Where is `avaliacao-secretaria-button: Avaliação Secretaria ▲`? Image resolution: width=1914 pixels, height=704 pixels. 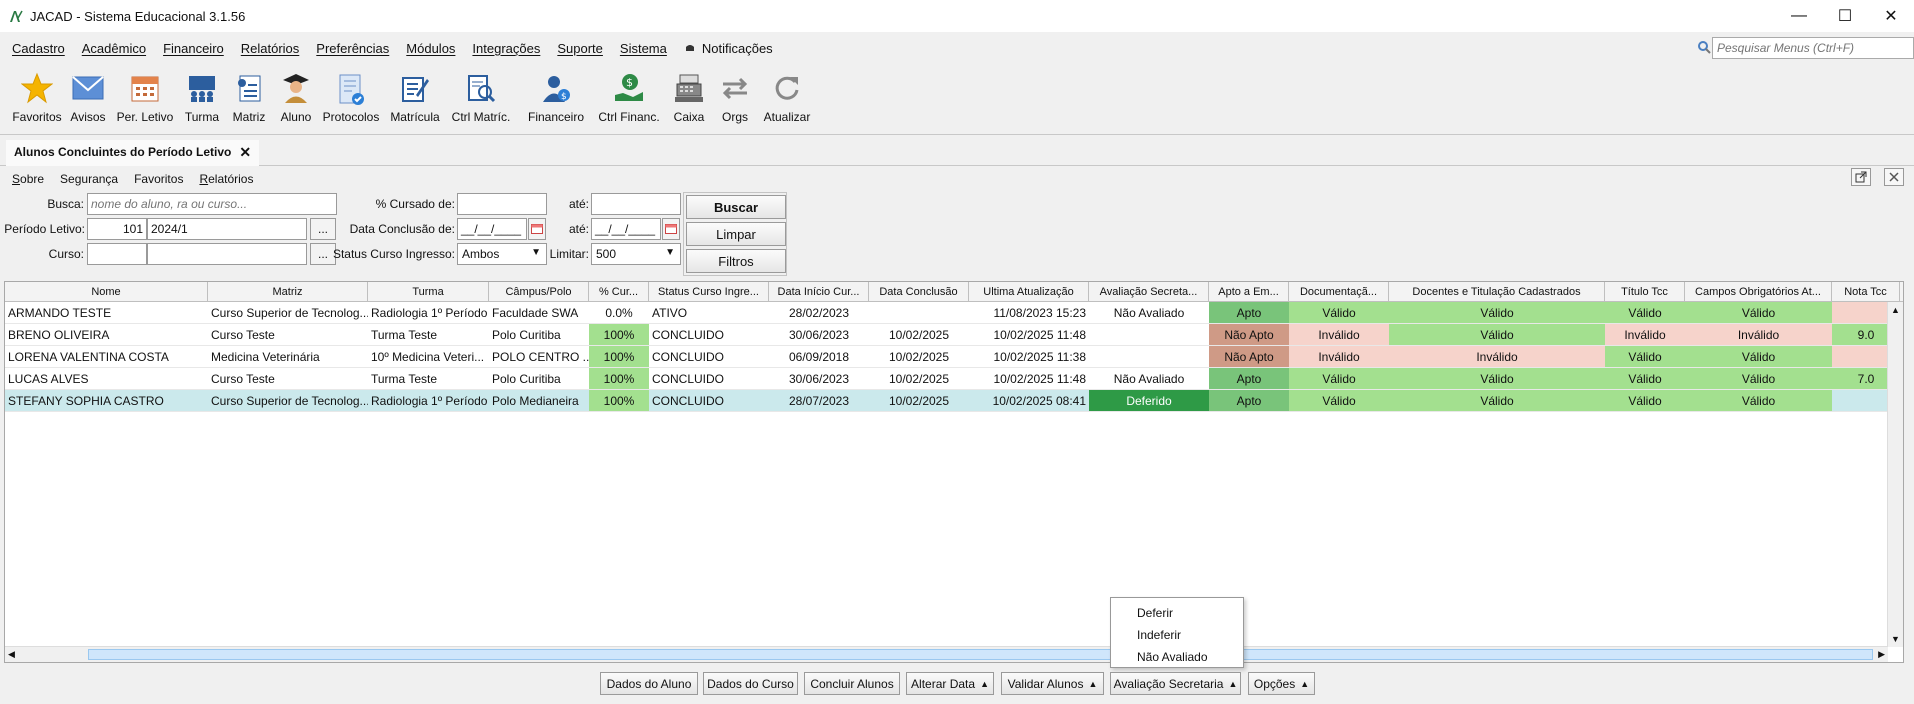 avaliacao-secretaria-button: Avaliação Secretaria ▲ is located at coordinates (1175, 683).